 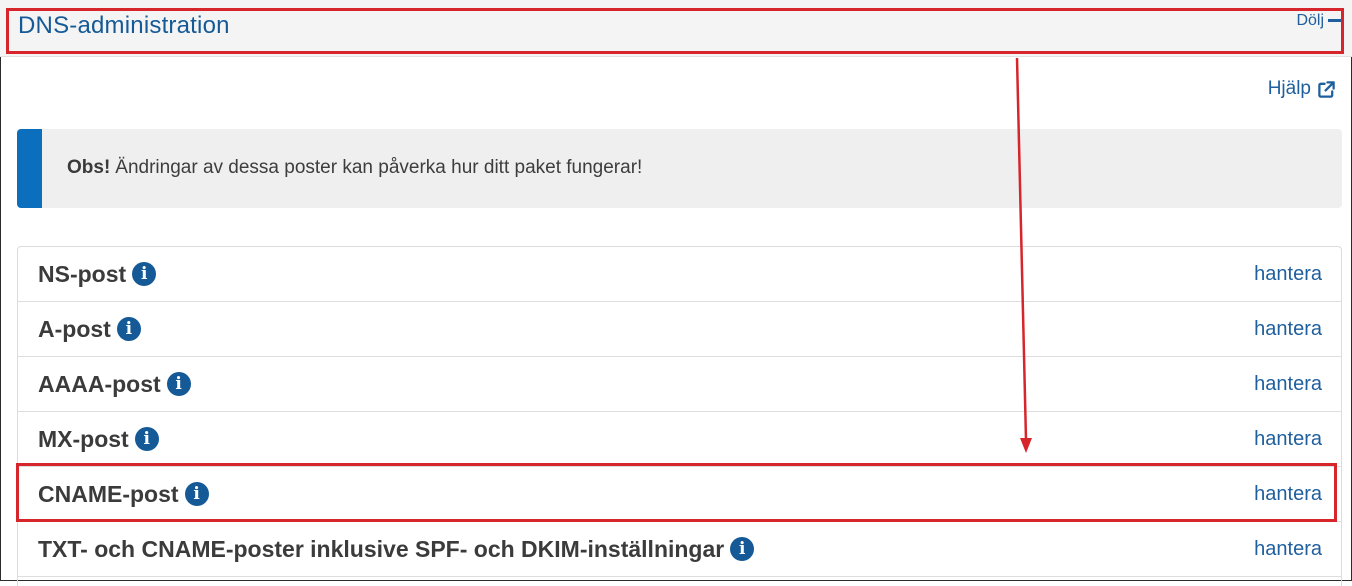 What do you see at coordinates (82, 273) in the screenshot?
I see `record-label: NS-post` at bounding box center [82, 273].